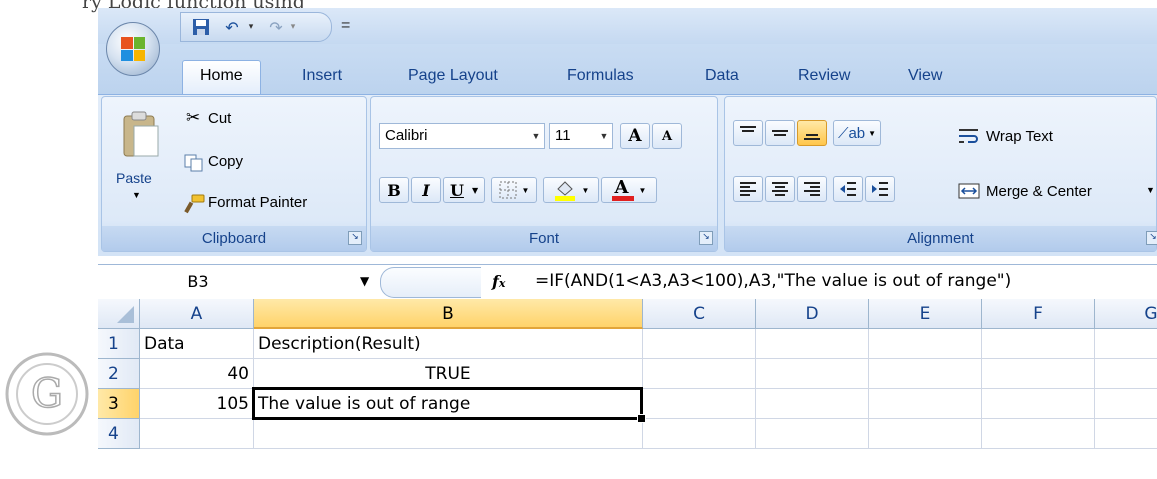 This screenshot has height=479, width=1157. Describe the element at coordinates (272, 204) in the screenshot. I see `format-painter-button: Format Painter` at that location.